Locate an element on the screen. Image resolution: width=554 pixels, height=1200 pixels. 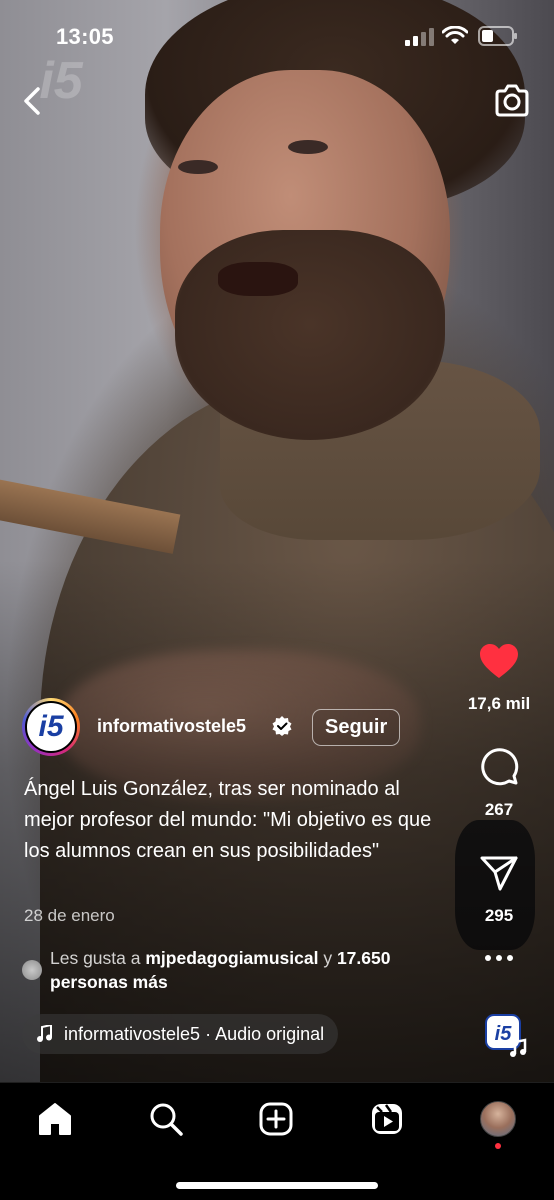
reels-icon is located at coordinates (387, 1119).